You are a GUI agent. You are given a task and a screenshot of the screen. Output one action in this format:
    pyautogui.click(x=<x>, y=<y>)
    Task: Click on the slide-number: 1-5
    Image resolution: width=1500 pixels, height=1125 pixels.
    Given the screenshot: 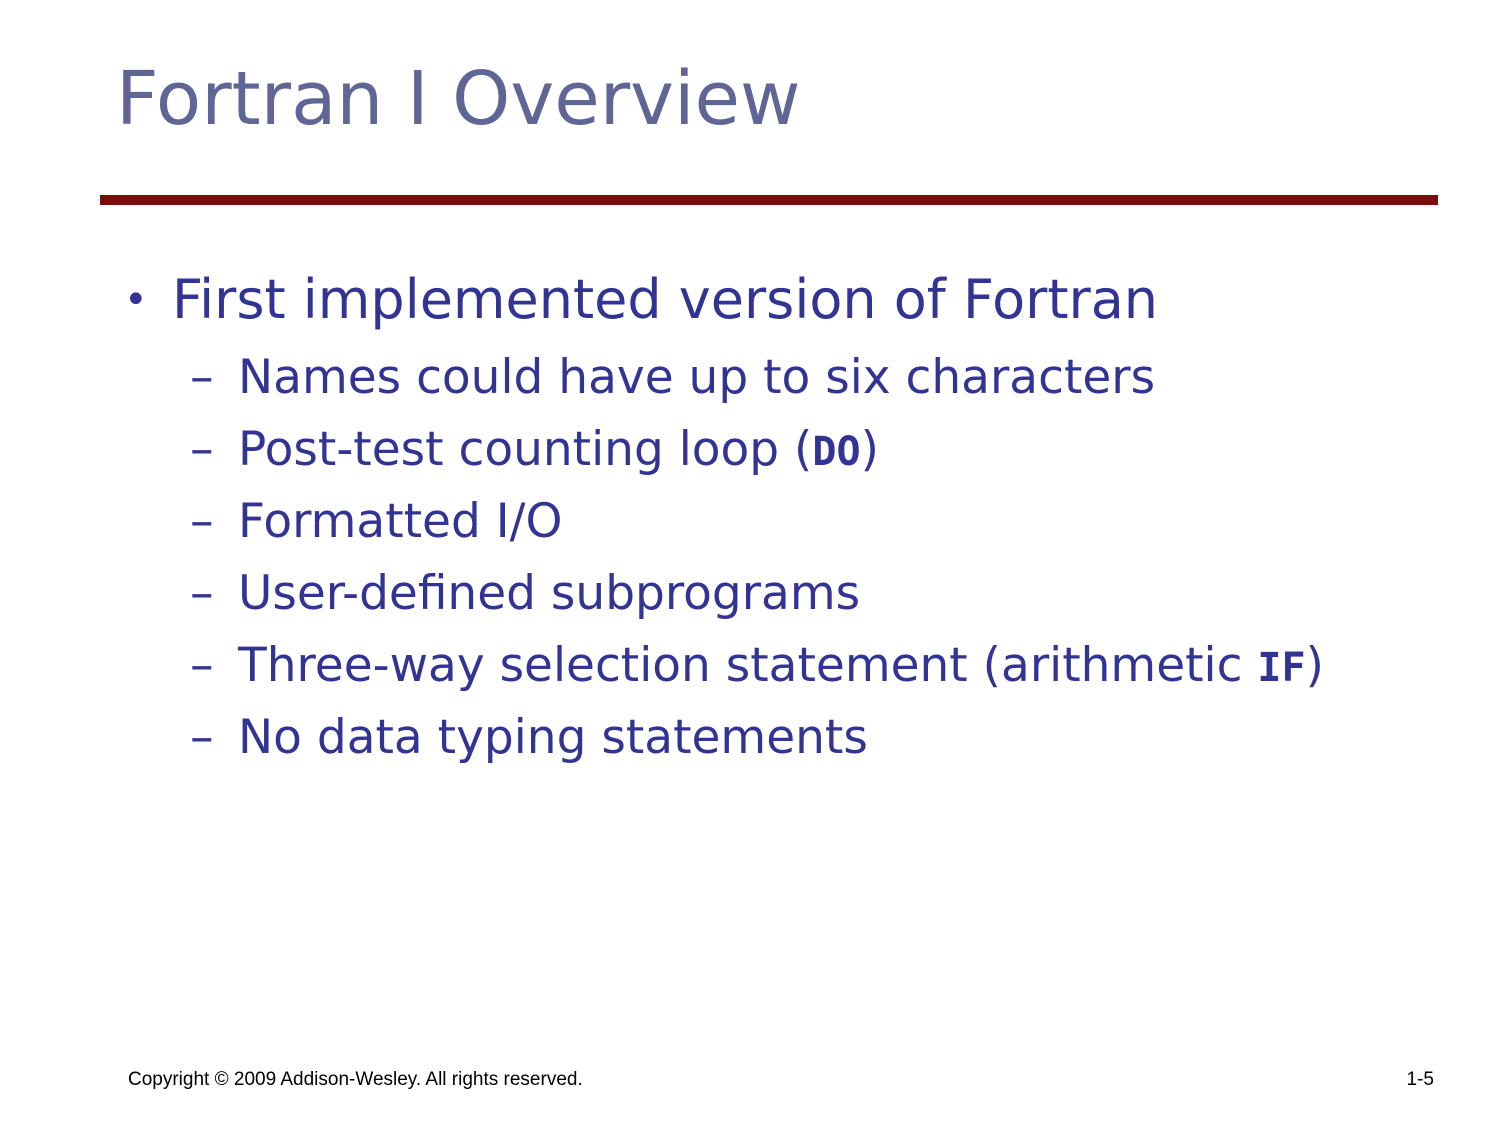 What is the action you would take?
    pyautogui.click(x=1420, y=1079)
    